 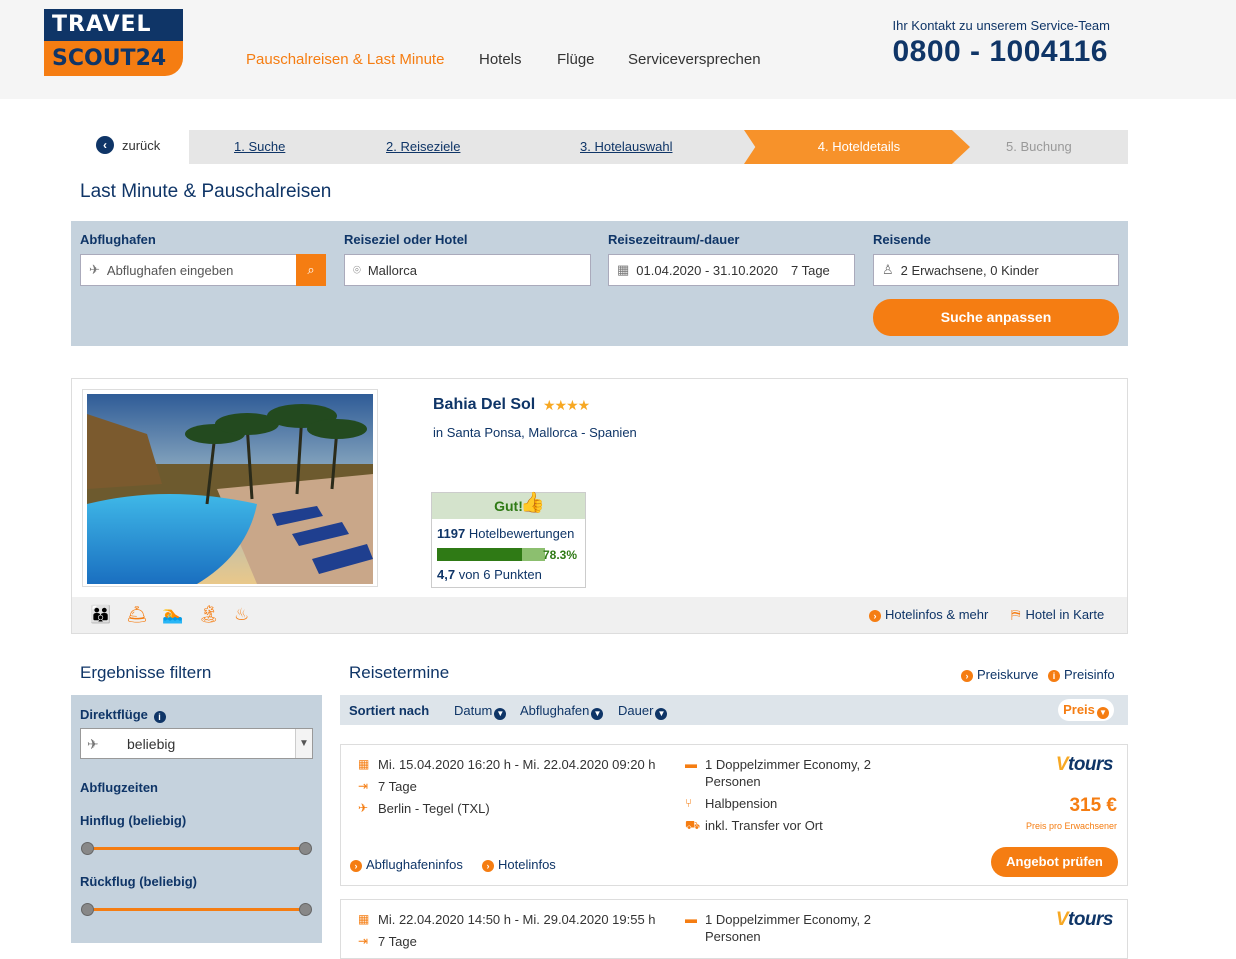 I want to click on hotel-photo-image, so click(x=230, y=489).